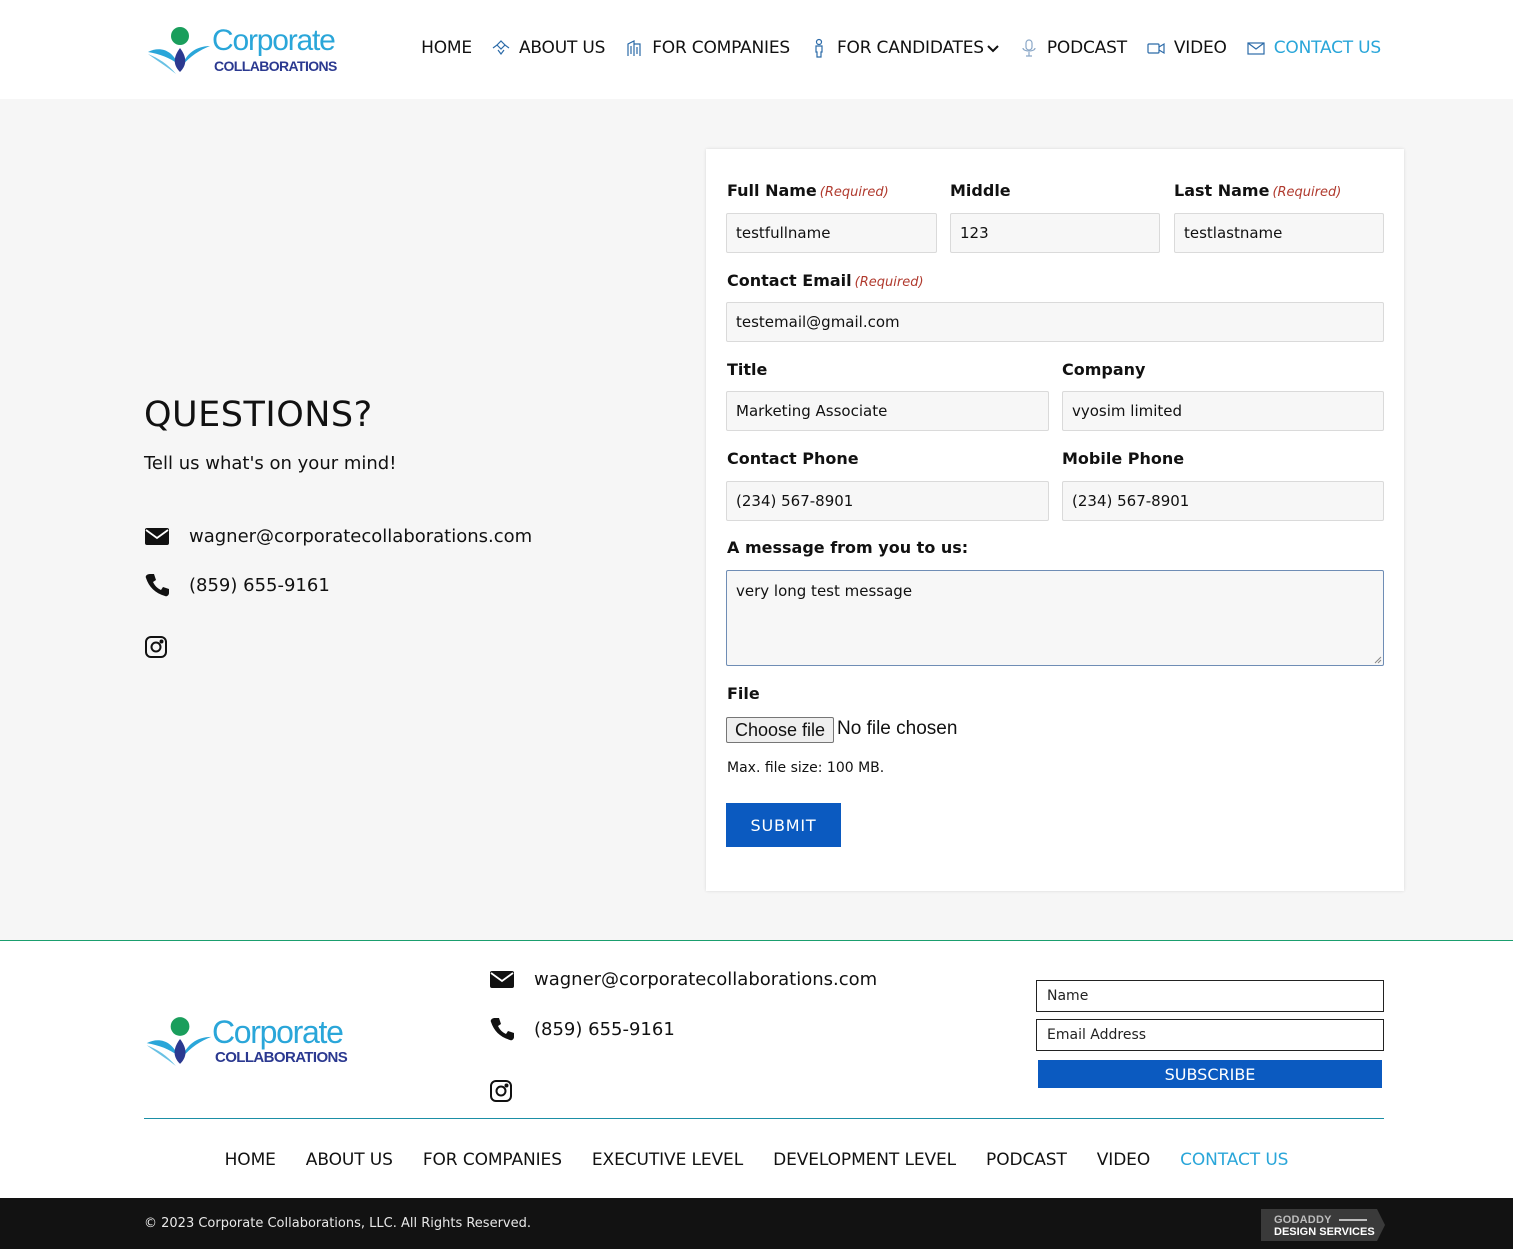  Describe the element at coordinates (806, 768) in the screenshot. I see `max-file-size-note: Max. file size: 100 MB.` at that location.